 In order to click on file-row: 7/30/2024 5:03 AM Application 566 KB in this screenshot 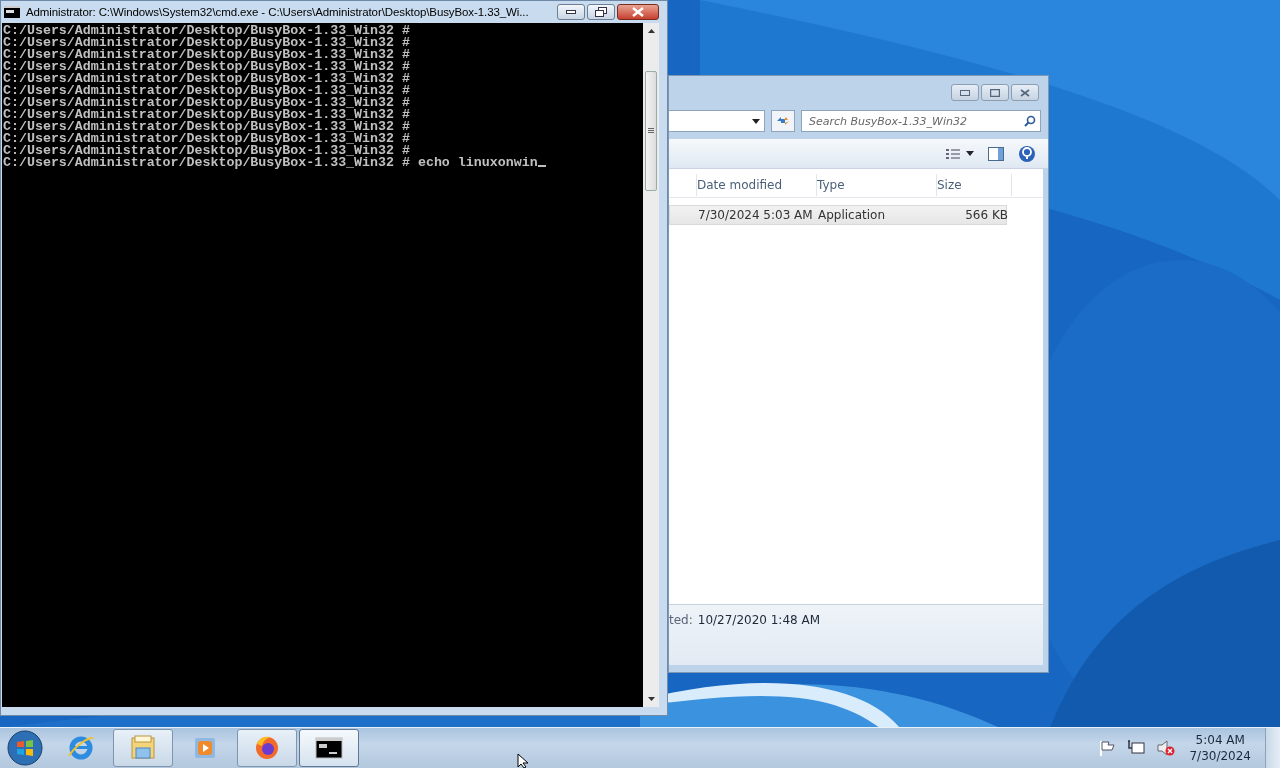, I will do `click(838, 215)`.